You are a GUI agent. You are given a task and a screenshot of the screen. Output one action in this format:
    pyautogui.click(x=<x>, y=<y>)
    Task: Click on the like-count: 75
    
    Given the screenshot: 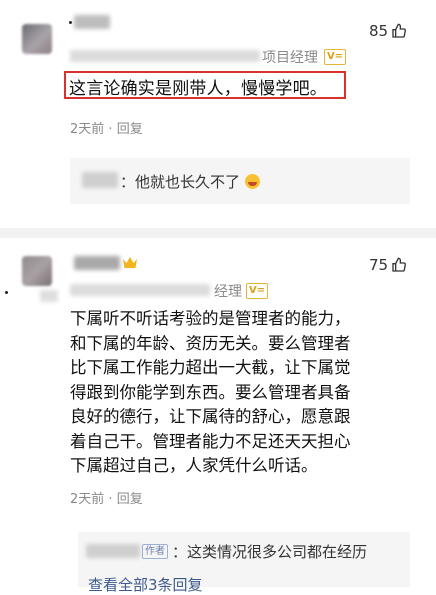 What is the action you would take?
    pyautogui.click(x=379, y=265)
    